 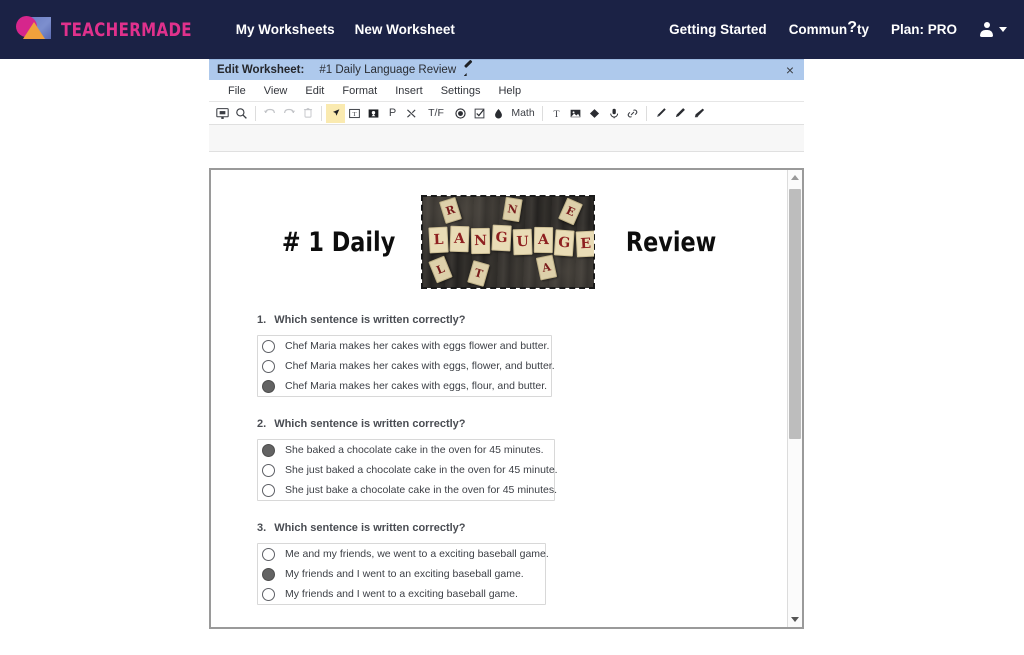 What do you see at coordinates (679, 113) in the screenshot?
I see `highlighter-icon` at bounding box center [679, 113].